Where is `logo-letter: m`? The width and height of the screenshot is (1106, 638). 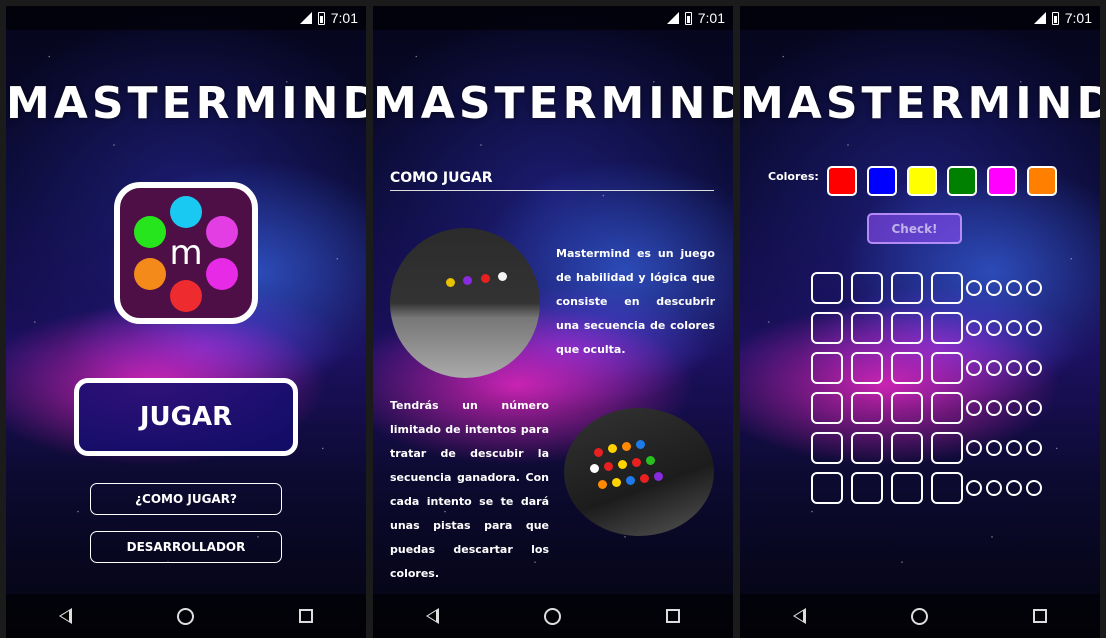
logo-letter: m is located at coordinates (186, 253).